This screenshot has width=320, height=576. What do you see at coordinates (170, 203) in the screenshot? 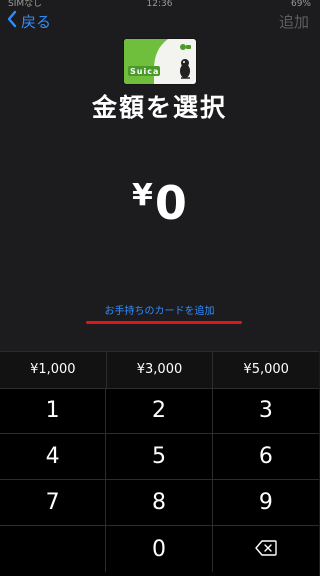
I see `amount-value: 0` at bounding box center [170, 203].